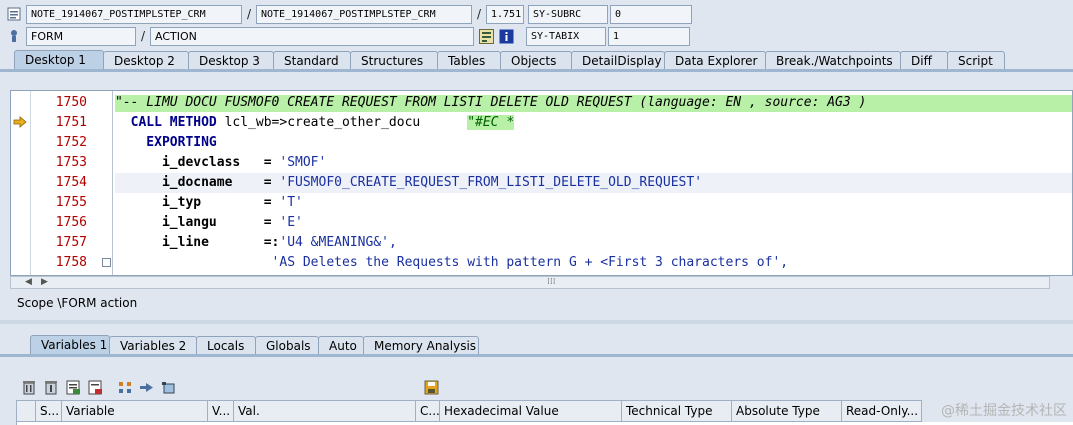  Describe the element at coordinates (787, 411) in the screenshot. I see `column-absolute-type: Absolute Type` at that location.